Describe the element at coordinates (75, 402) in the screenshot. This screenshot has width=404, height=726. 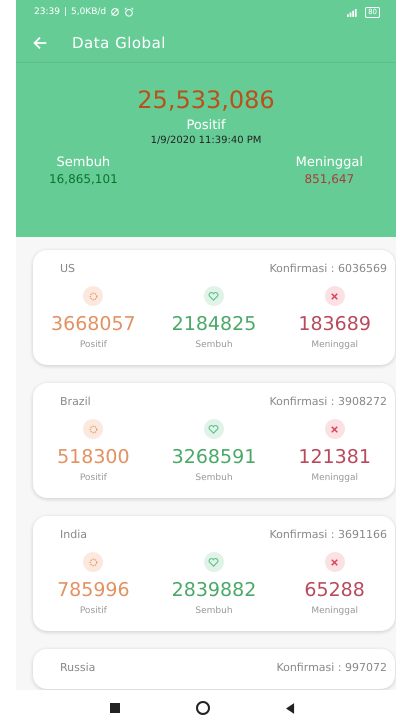
I see `country-name: Brazil` at that location.